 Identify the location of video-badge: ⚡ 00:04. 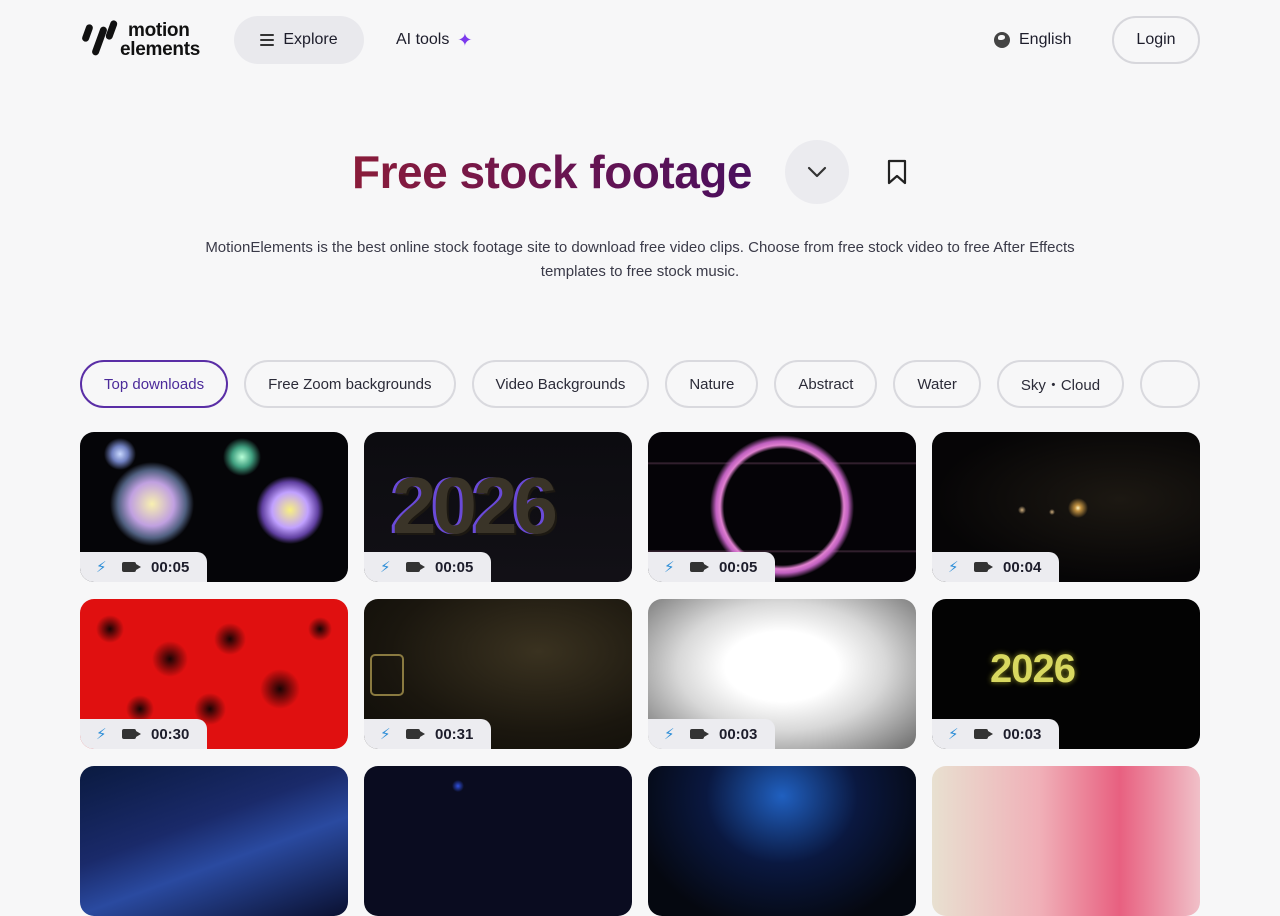
(995, 567).